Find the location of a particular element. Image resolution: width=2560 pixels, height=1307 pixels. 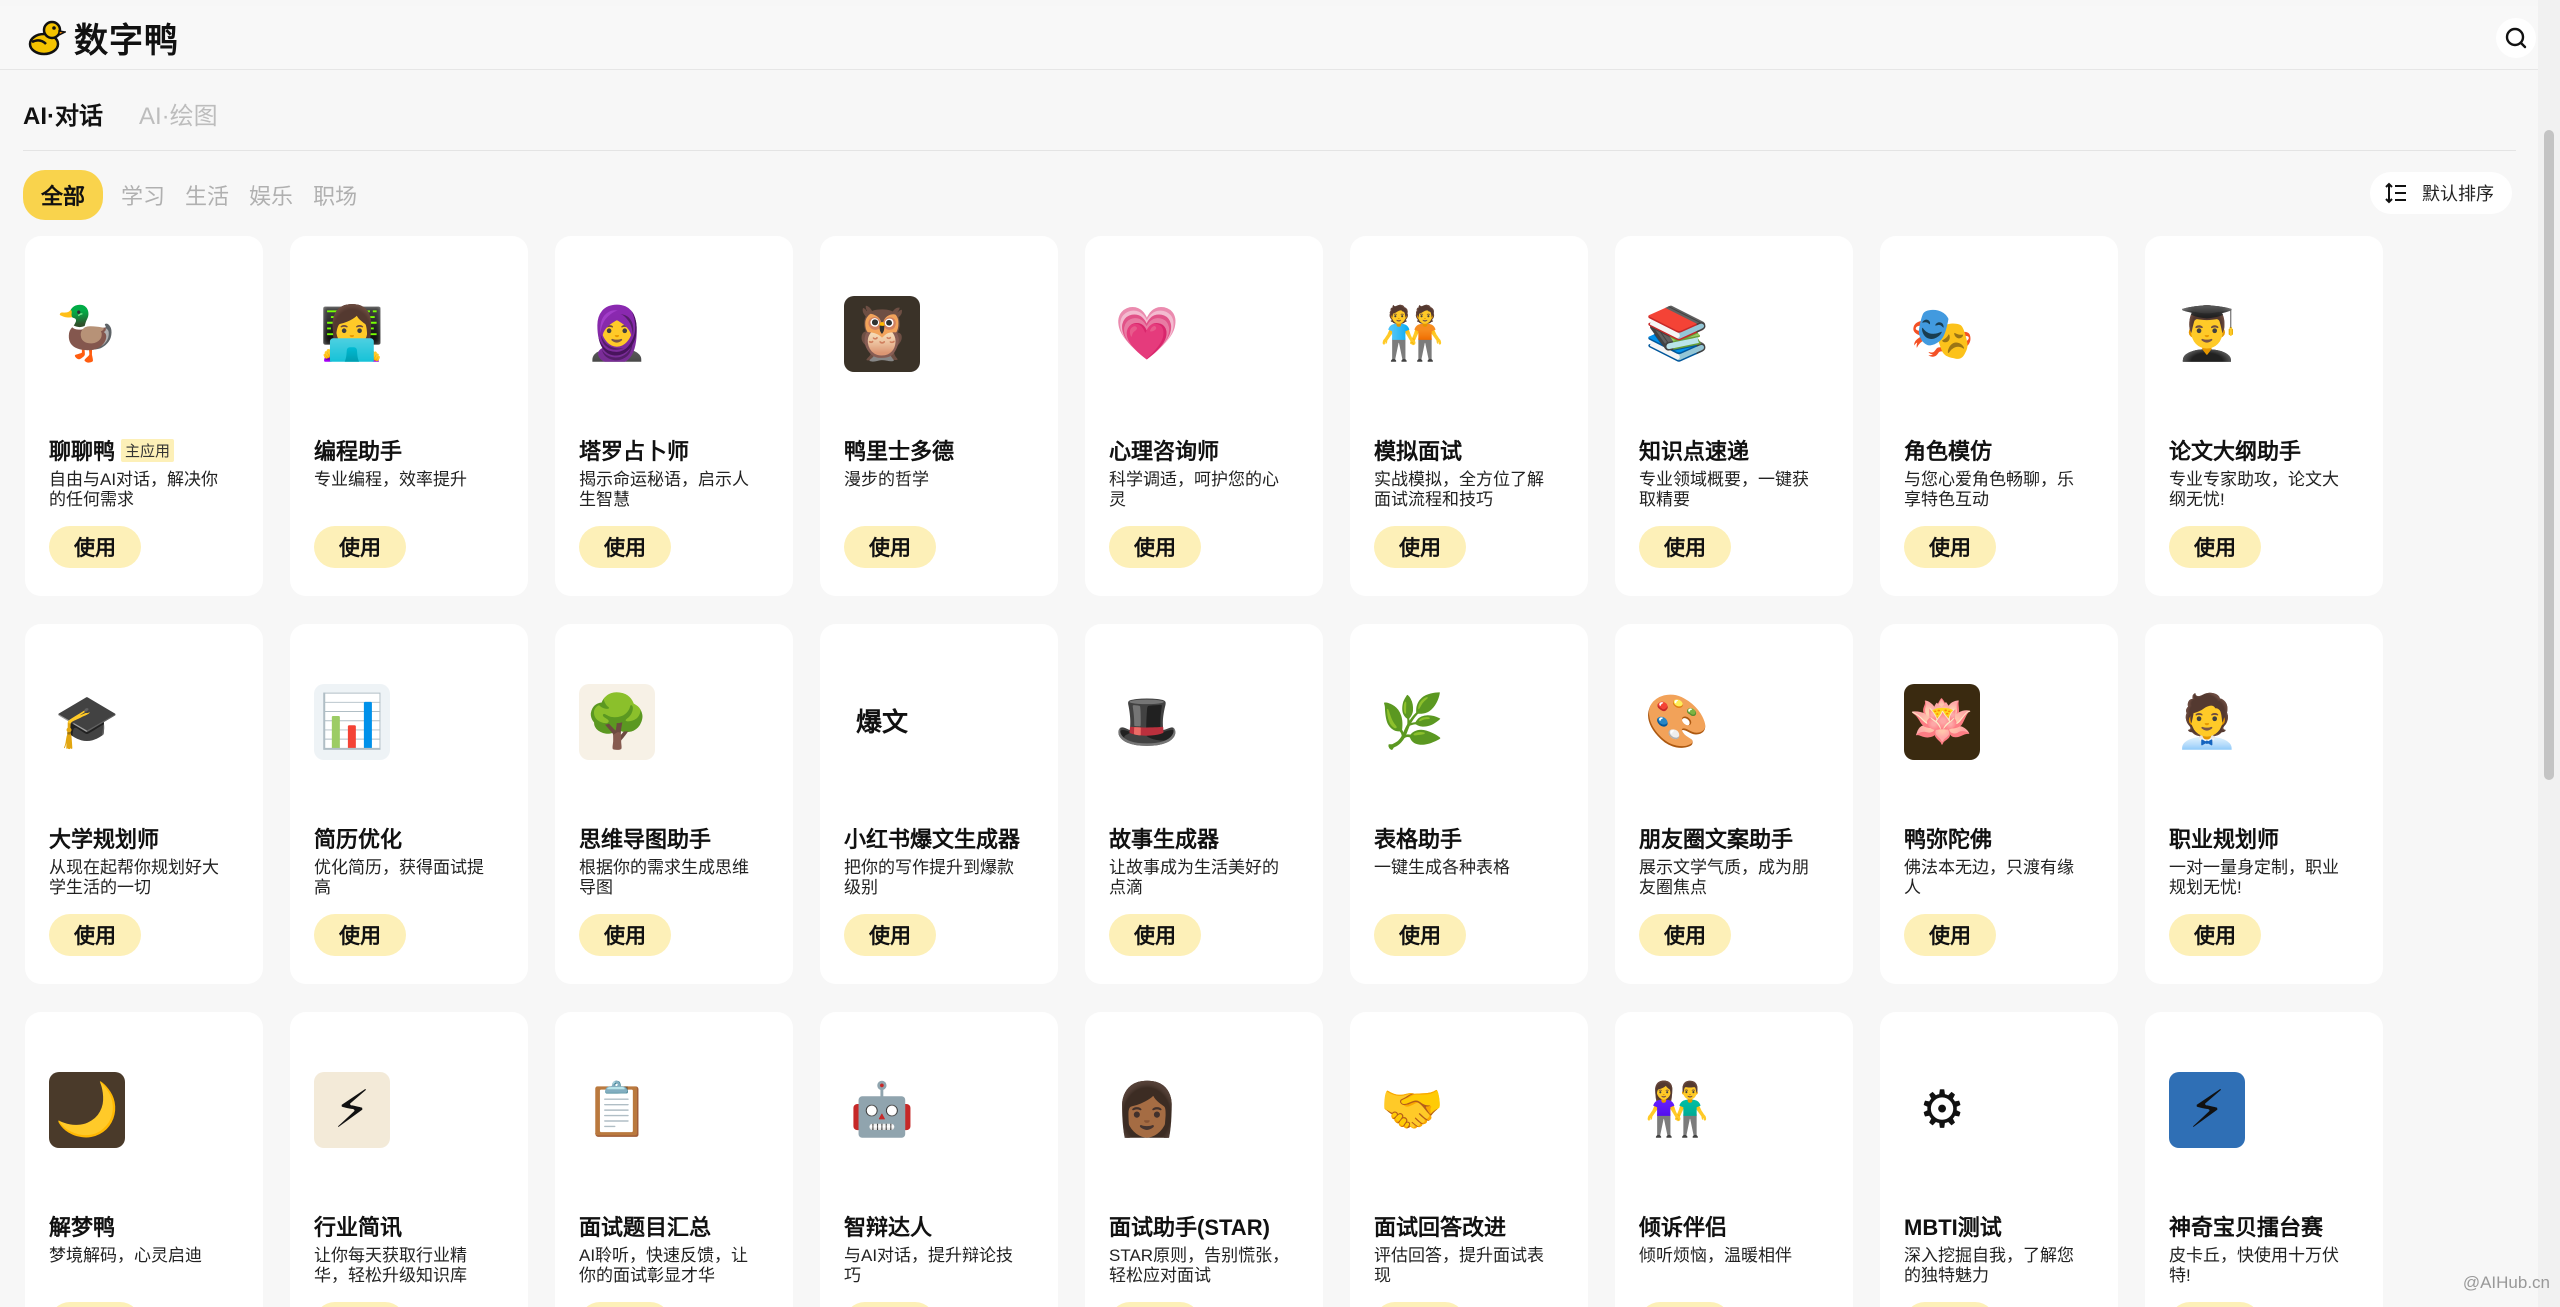

card-title: 小红书爆文生成器 is located at coordinates (932, 838).